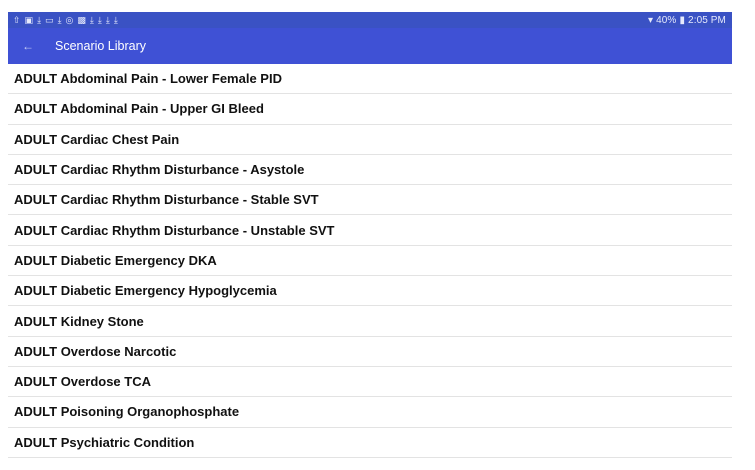 The height and width of the screenshot is (470, 755). I want to click on scenario-item: ADULT Kidney Stone, so click(370, 321).